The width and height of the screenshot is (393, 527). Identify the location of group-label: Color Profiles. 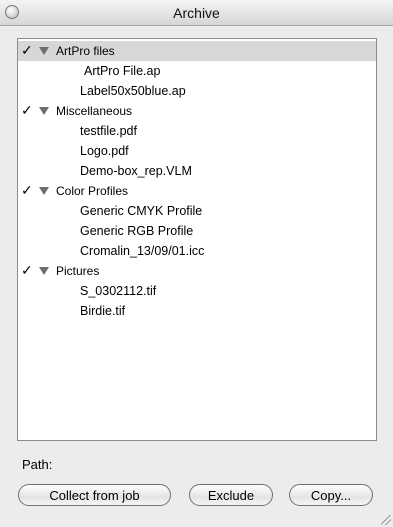
(92, 191).